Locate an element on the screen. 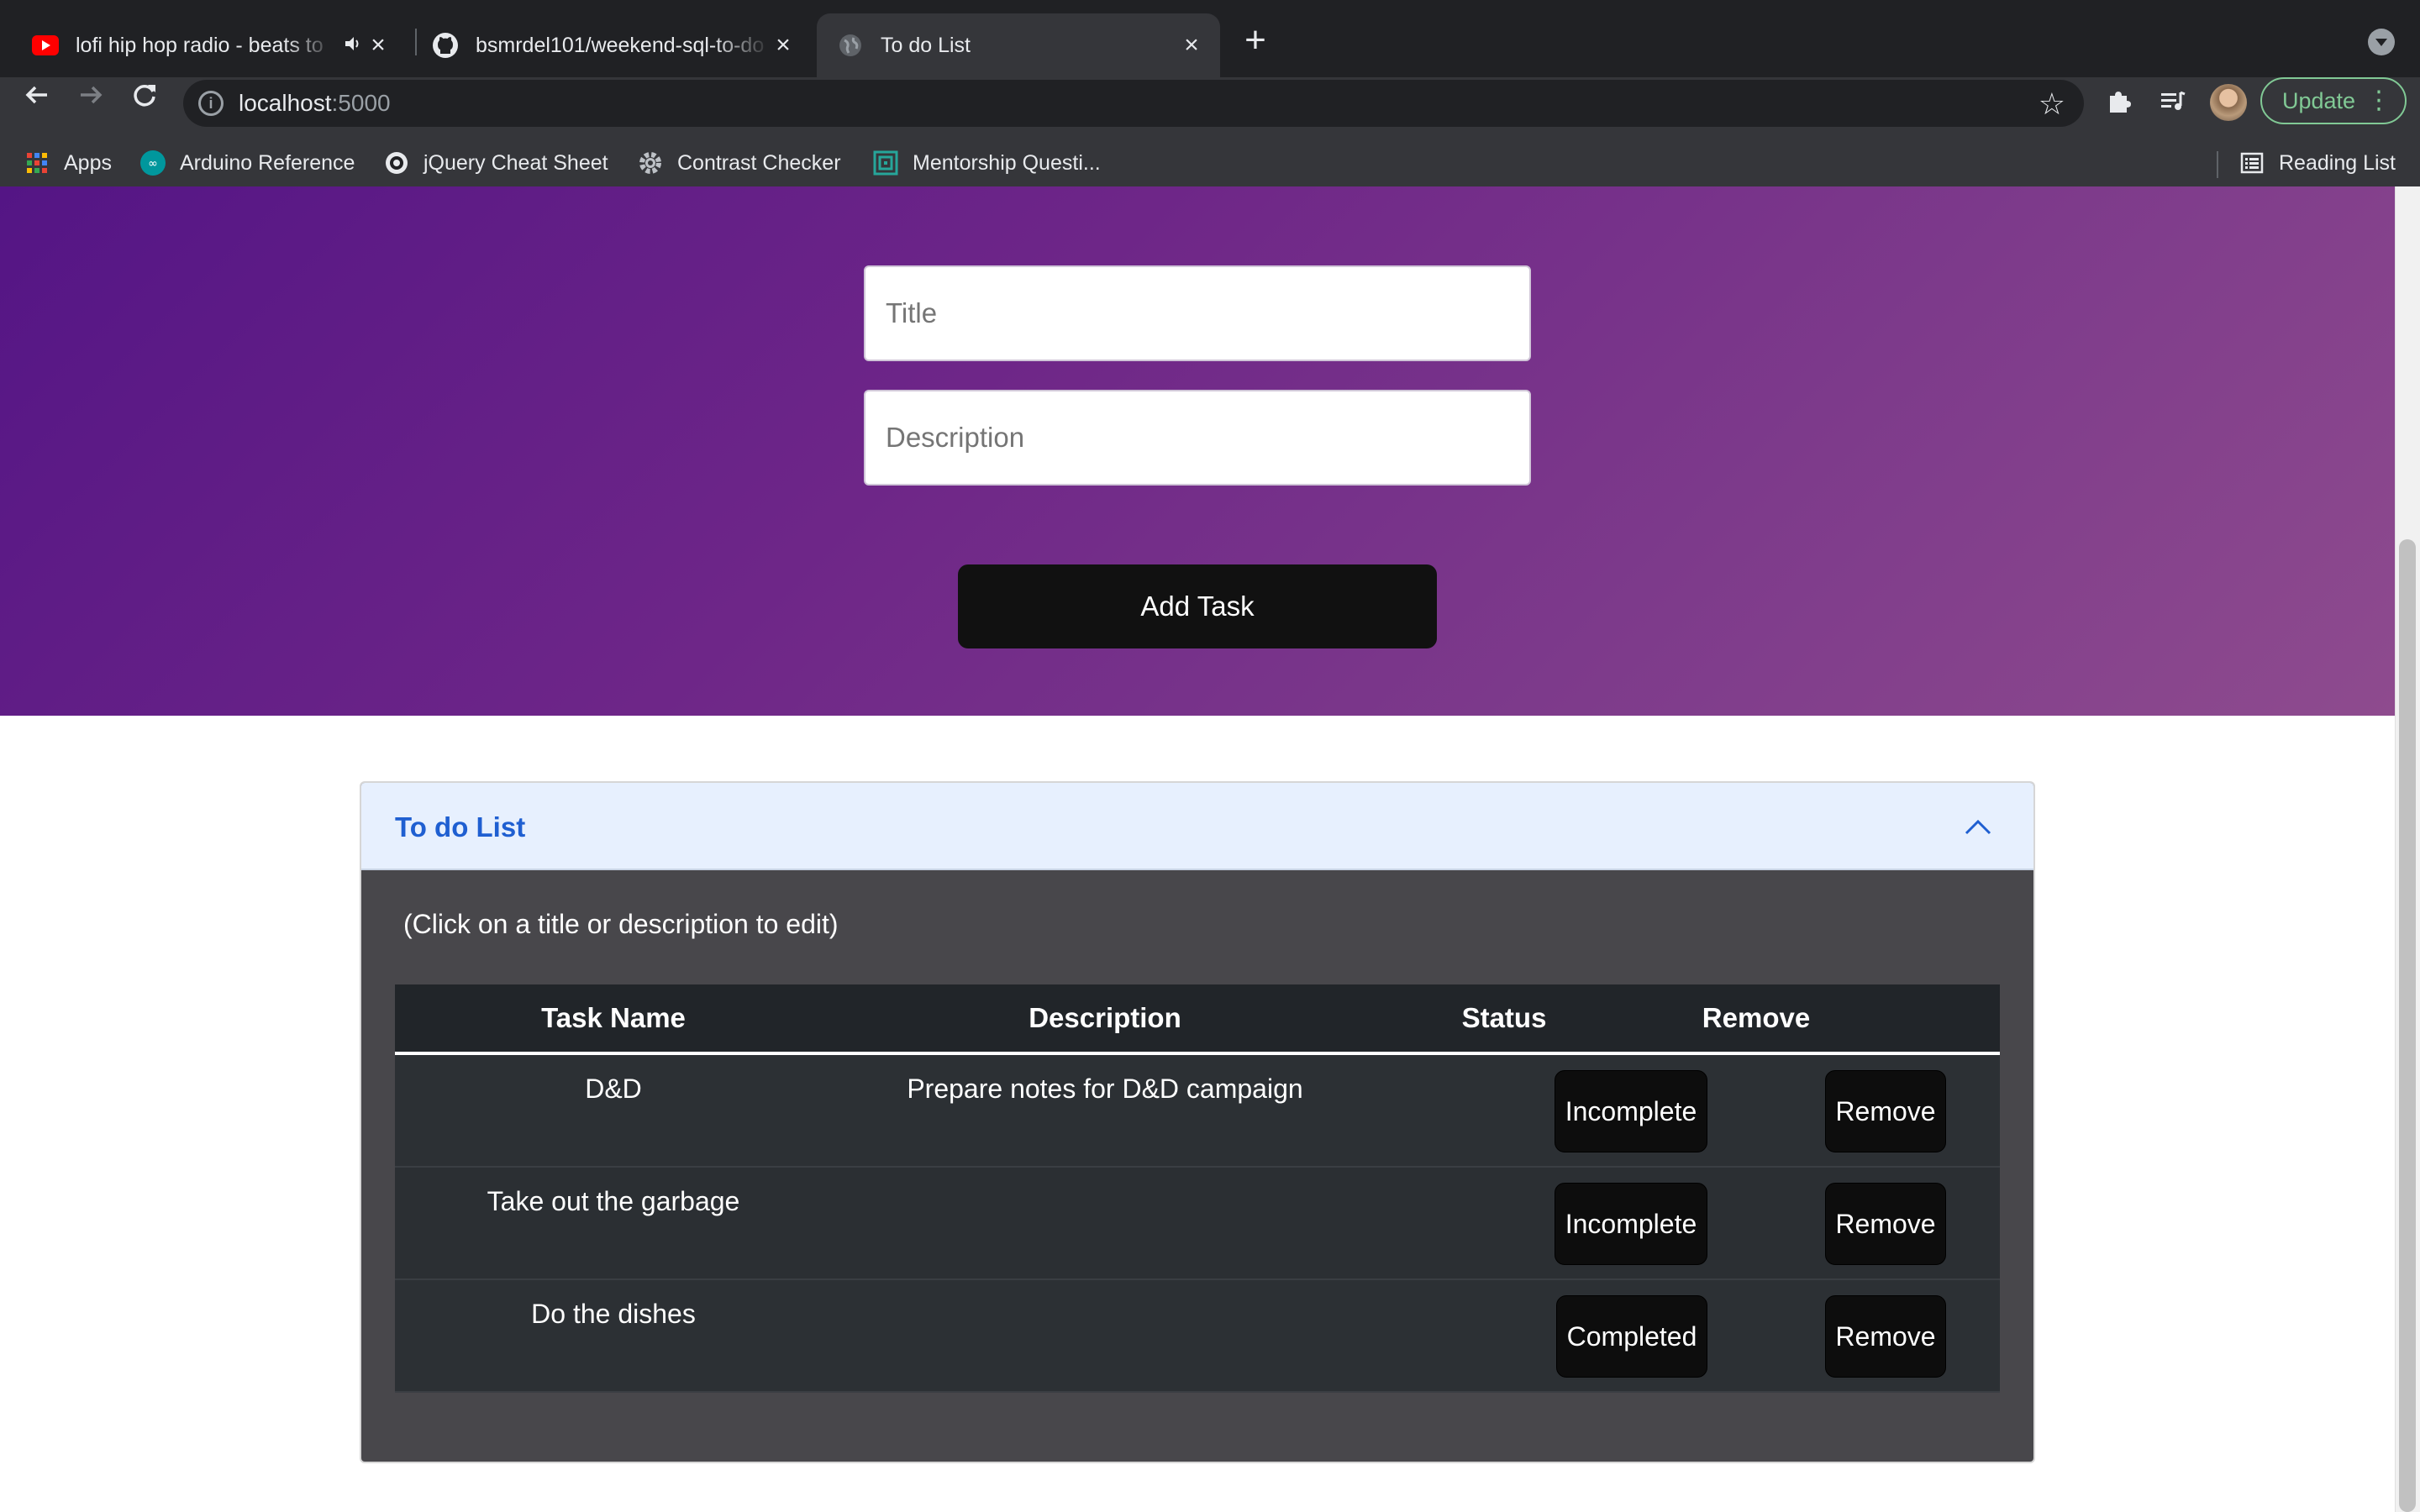 Image resolution: width=2420 pixels, height=1512 pixels. add-task-button: Add Task is located at coordinates (1197, 606).